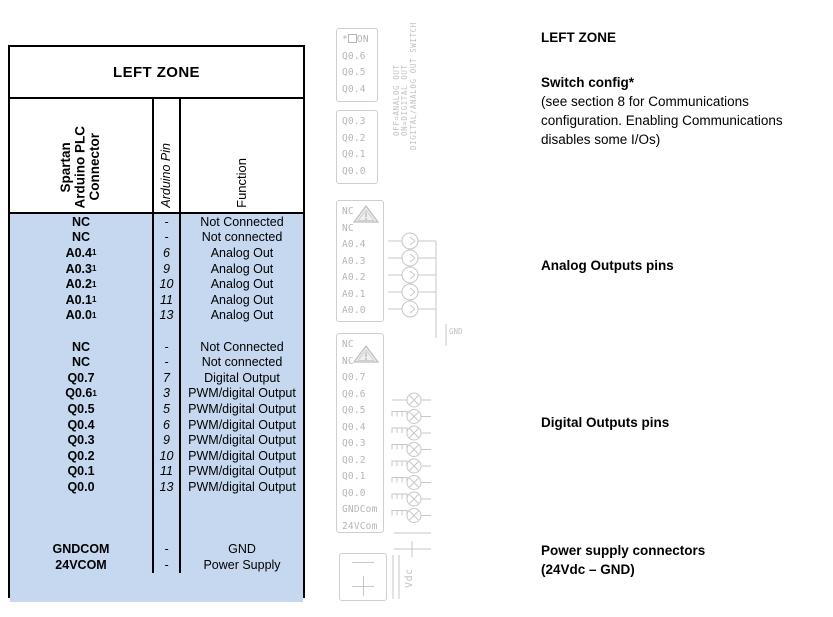 This screenshot has width=833, height=617. Describe the element at coordinates (167, 424) in the screenshot. I see `cell-arduino-pin: 6` at that location.